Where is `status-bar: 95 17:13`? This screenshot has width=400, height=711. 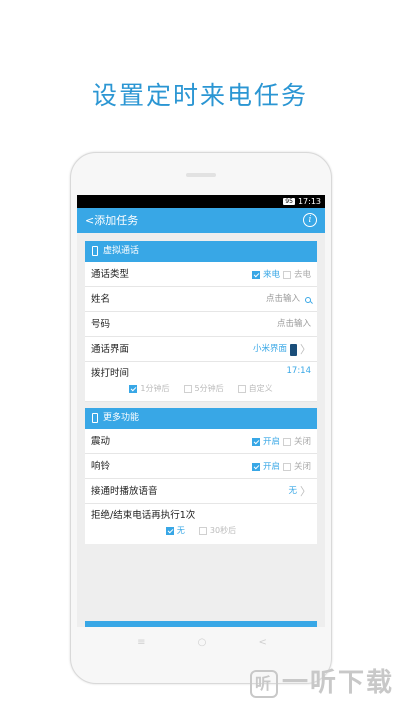 status-bar: 95 17:13 is located at coordinates (201, 201).